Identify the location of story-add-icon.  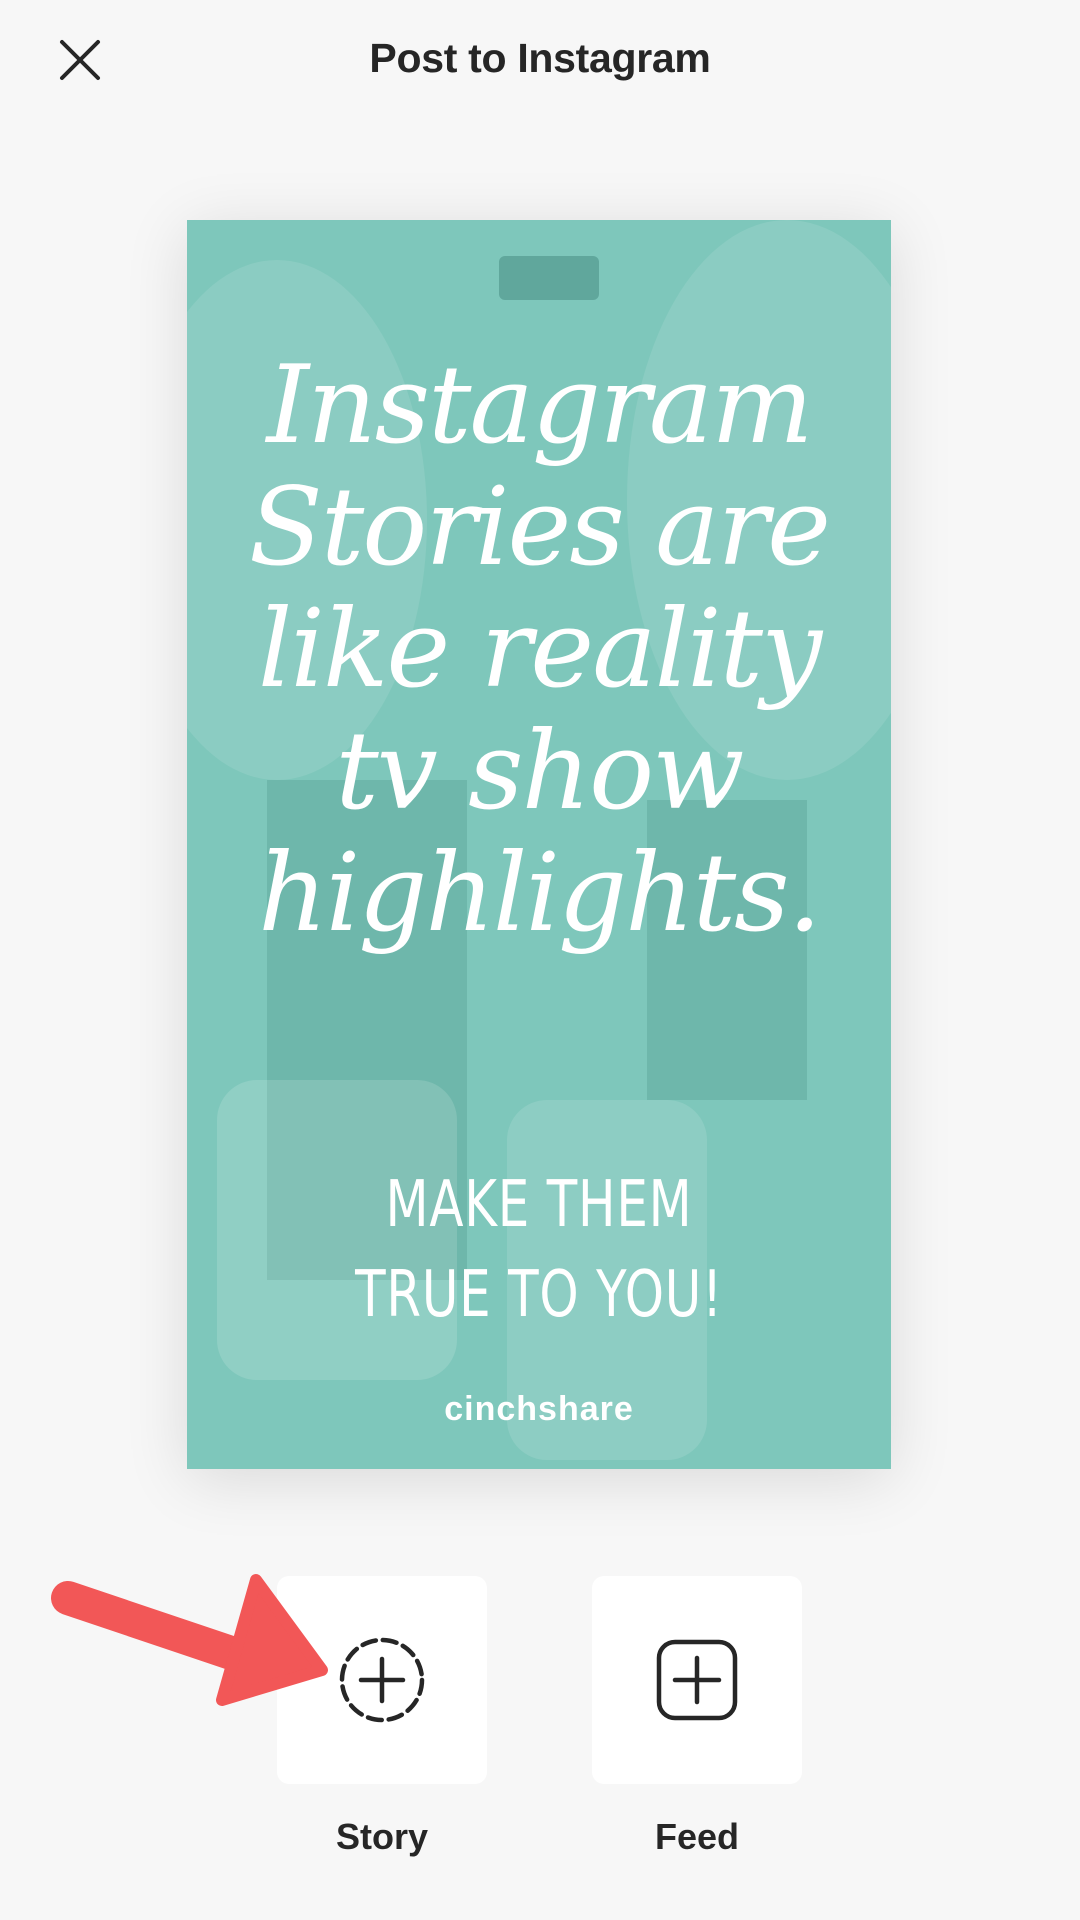
(382, 1680).